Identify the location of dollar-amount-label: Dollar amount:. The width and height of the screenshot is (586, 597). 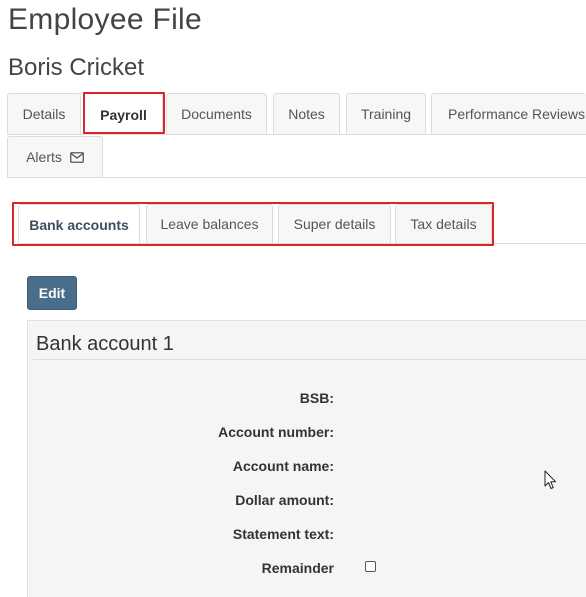
(284, 500).